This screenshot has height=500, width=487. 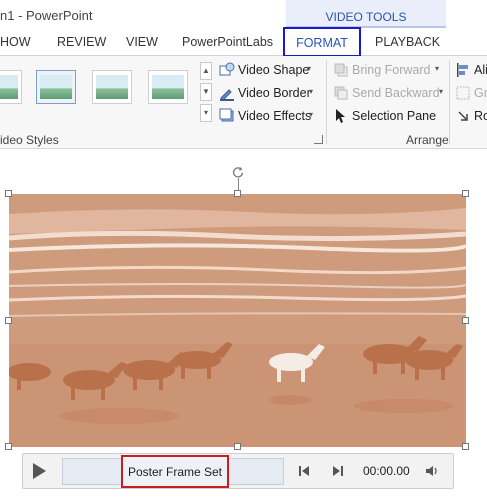 I want to click on video-shape-label: Video Shape, so click(x=274, y=70).